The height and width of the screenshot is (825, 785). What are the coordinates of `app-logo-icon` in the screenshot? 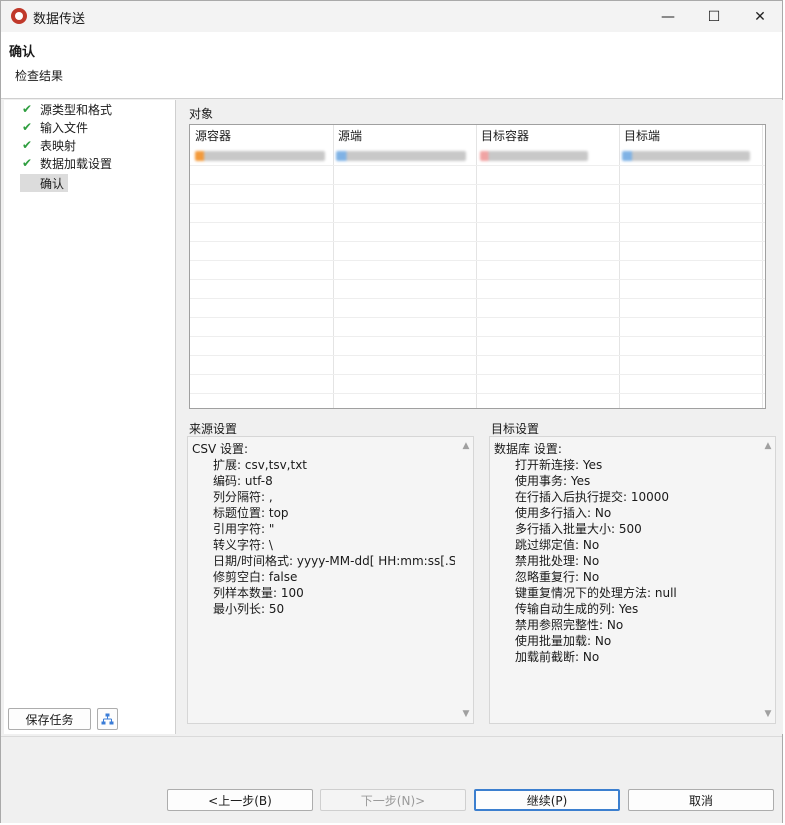 It's located at (19, 16).